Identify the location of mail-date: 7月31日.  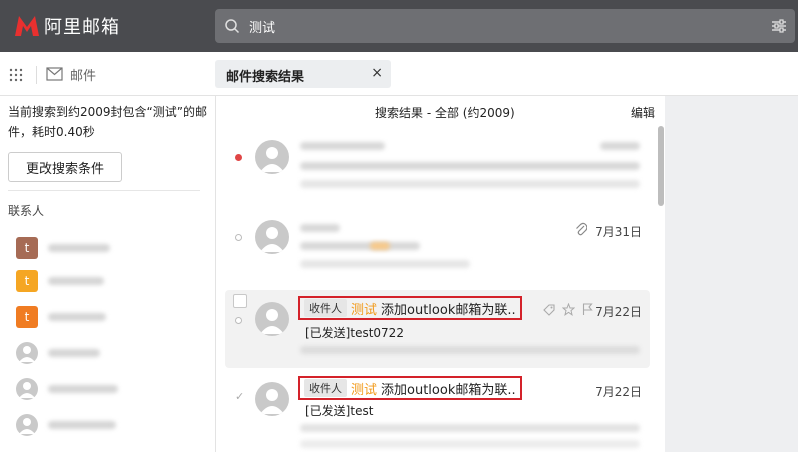
(618, 232).